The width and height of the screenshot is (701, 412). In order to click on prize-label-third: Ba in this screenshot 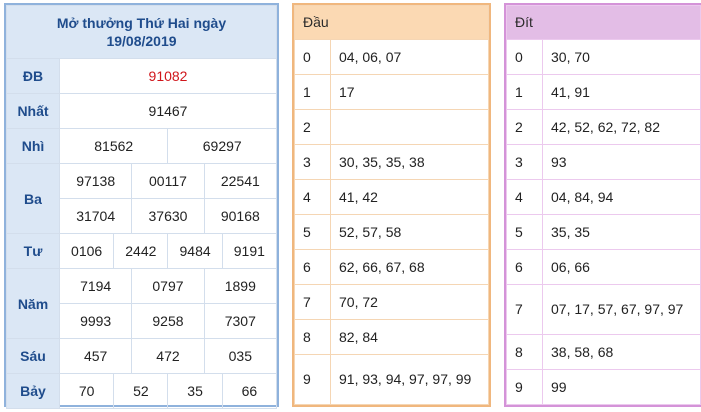, I will do `click(33, 198)`.